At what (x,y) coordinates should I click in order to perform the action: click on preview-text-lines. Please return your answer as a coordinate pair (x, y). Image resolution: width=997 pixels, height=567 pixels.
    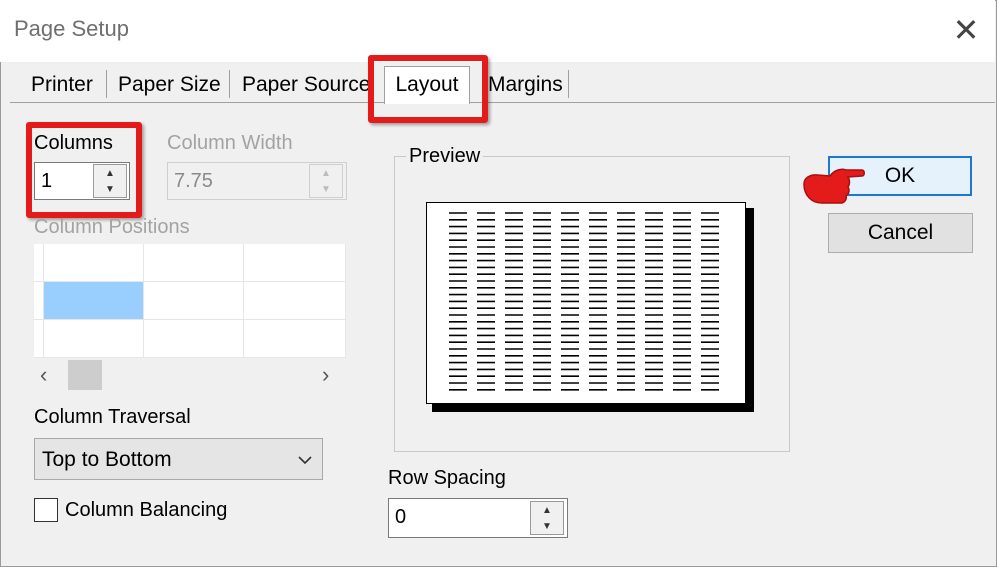
    Looking at the image, I should click on (584, 301).